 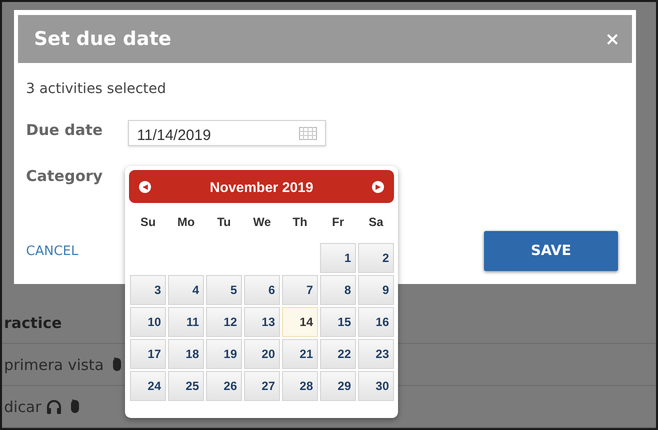 What do you see at coordinates (376, 258) in the screenshot?
I see `calendar-day: 2` at bounding box center [376, 258].